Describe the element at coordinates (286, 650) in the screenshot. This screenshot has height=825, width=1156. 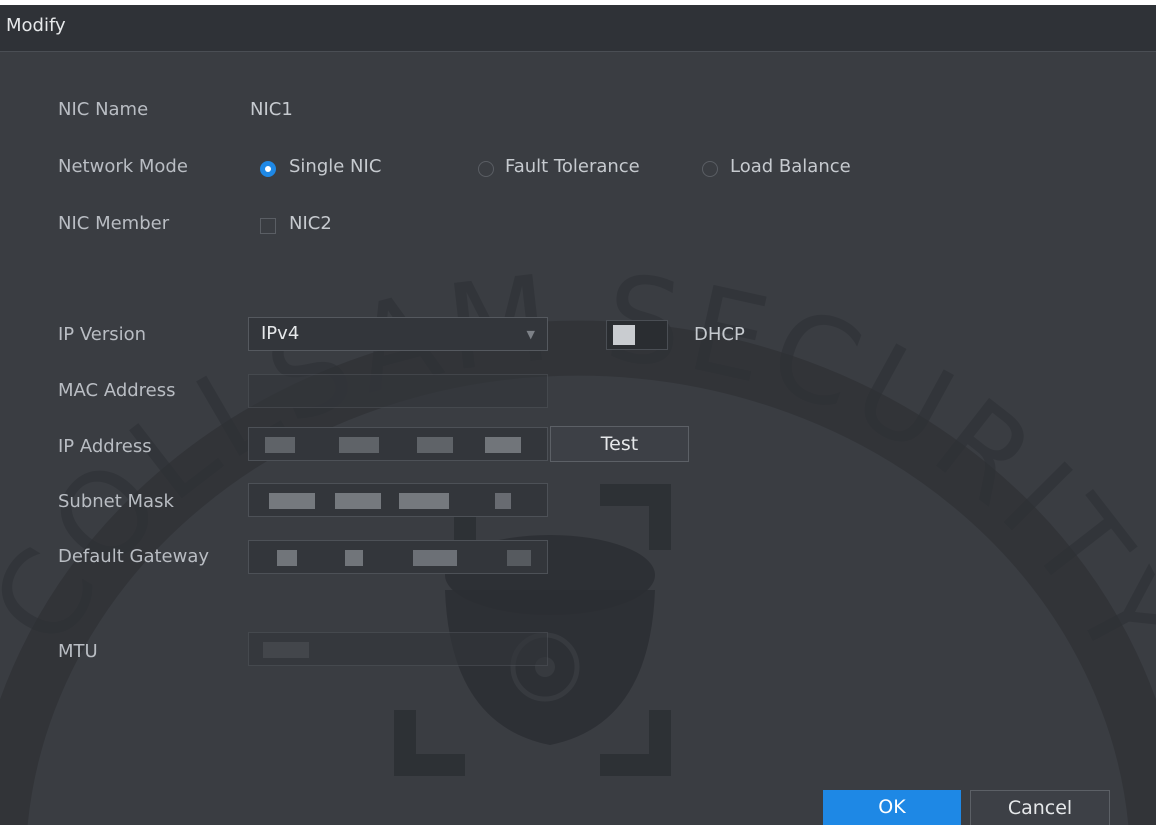
I see `mtu-value-obscured` at that location.